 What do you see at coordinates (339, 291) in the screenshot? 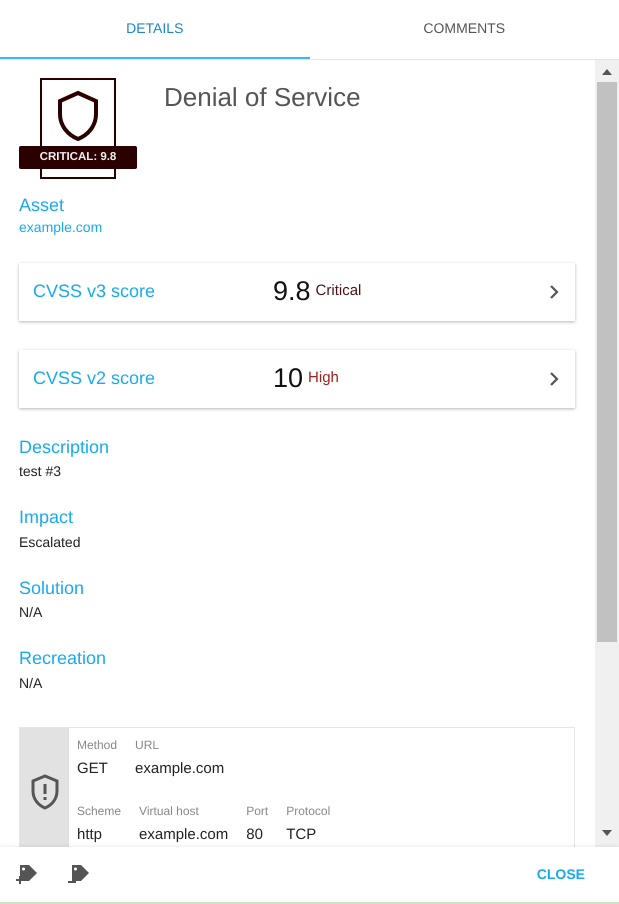
I see `severity-text: Critical` at bounding box center [339, 291].